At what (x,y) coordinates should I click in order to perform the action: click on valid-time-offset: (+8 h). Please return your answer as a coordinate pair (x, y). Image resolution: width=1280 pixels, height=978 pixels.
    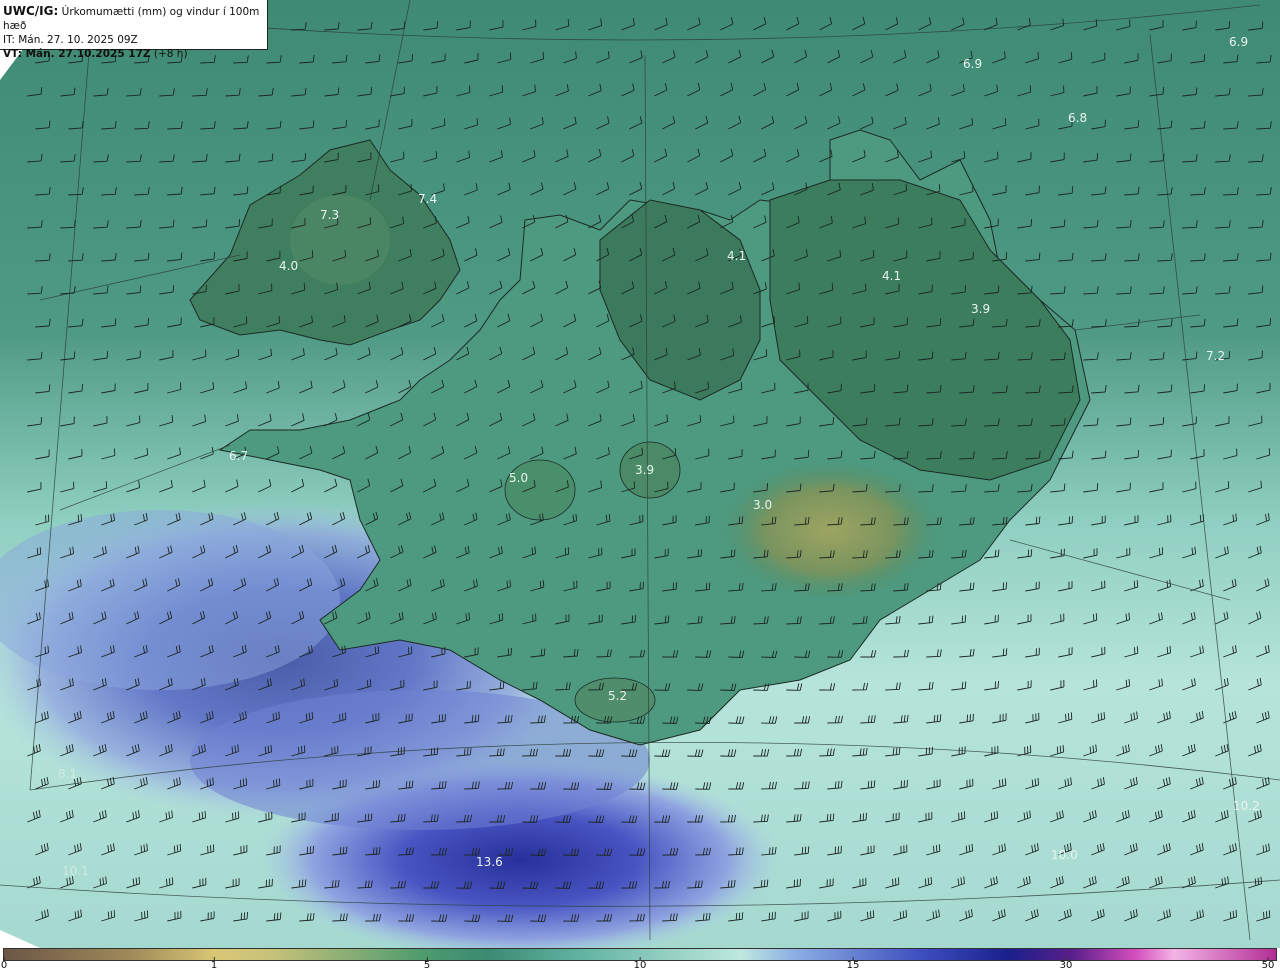
    Looking at the image, I should click on (170, 54).